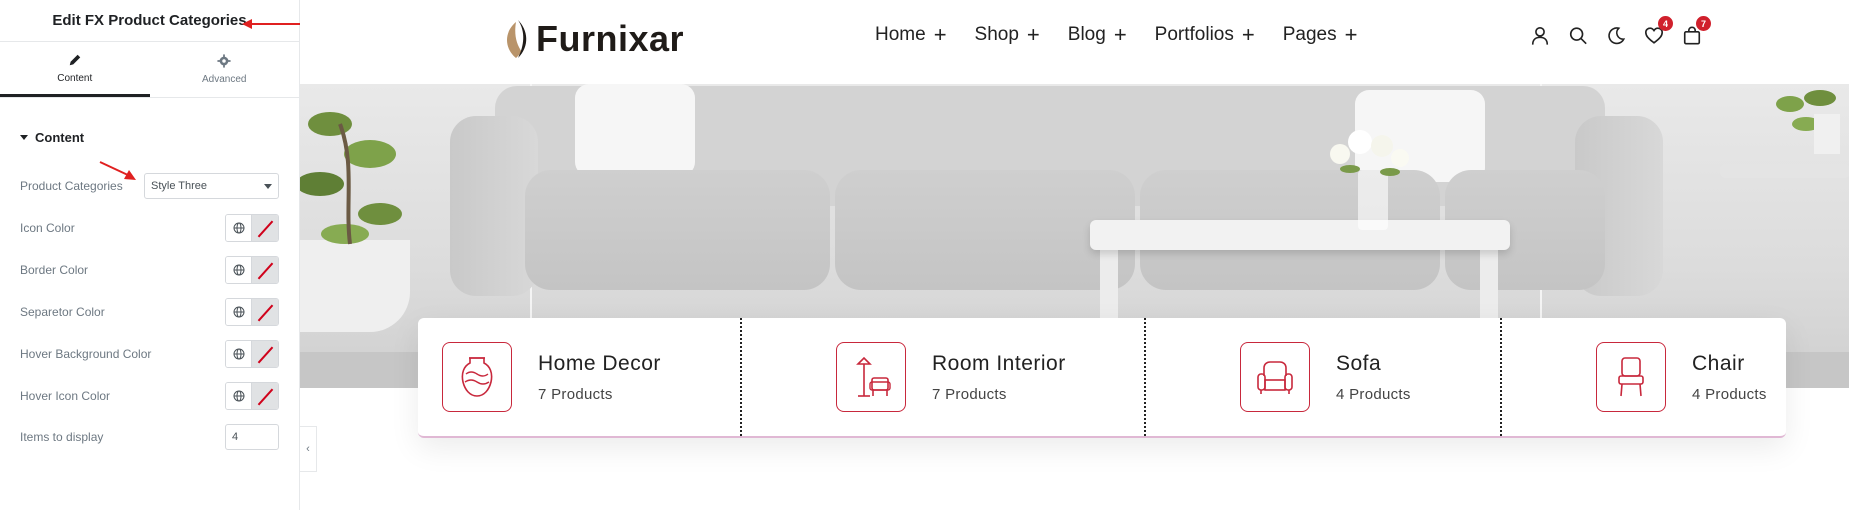 The width and height of the screenshot is (1849, 510). What do you see at coordinates (149, 20) in the screenshot?
I see `panel-title: Edit FX Product Categories` at bounding box center [149, 20].